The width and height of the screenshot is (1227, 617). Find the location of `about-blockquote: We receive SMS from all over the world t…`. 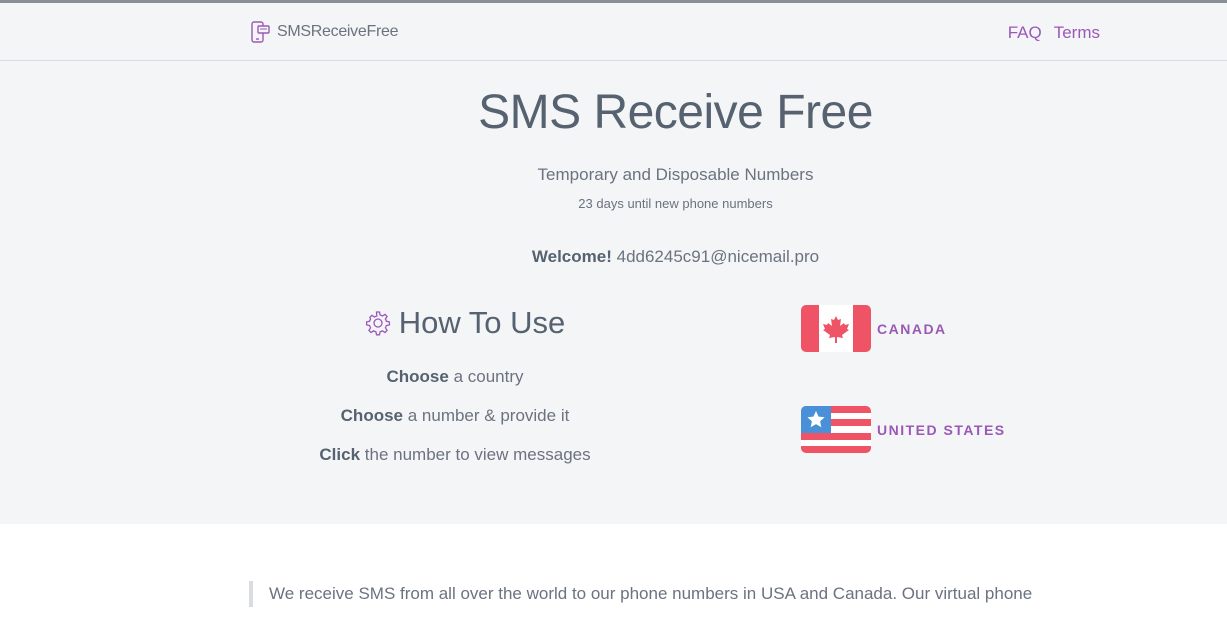

about-blockquote: We receive SMS from all over the world t… is located at coordinates (676, 594).